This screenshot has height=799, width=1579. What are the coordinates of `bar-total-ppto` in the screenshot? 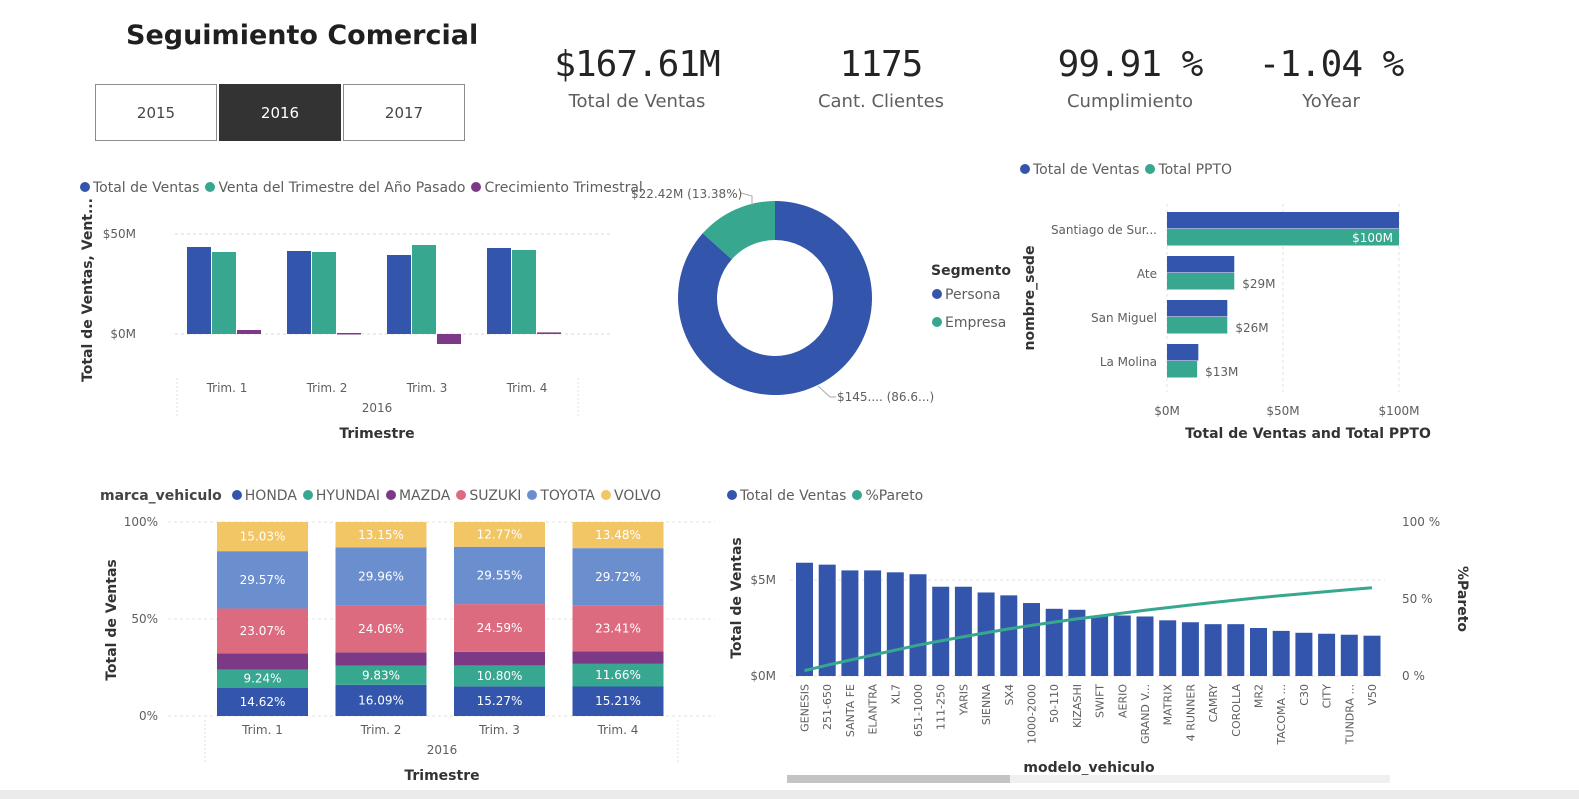 It's located at (1201, 281).